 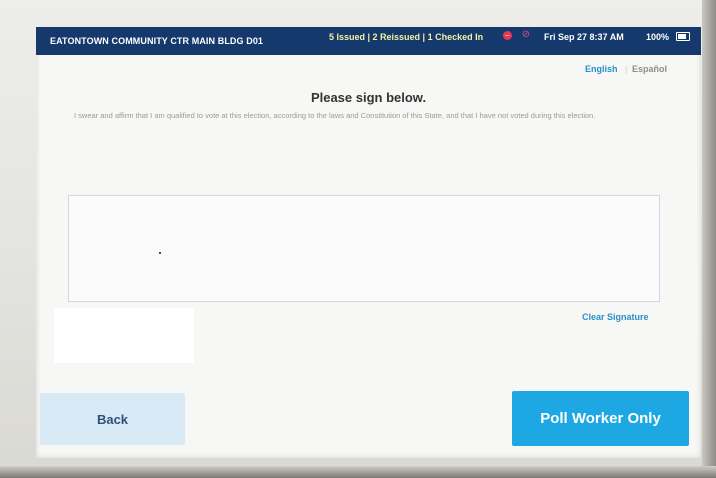 I want to click on no-connection-icon: ⊘, so click(x=526, y=34).